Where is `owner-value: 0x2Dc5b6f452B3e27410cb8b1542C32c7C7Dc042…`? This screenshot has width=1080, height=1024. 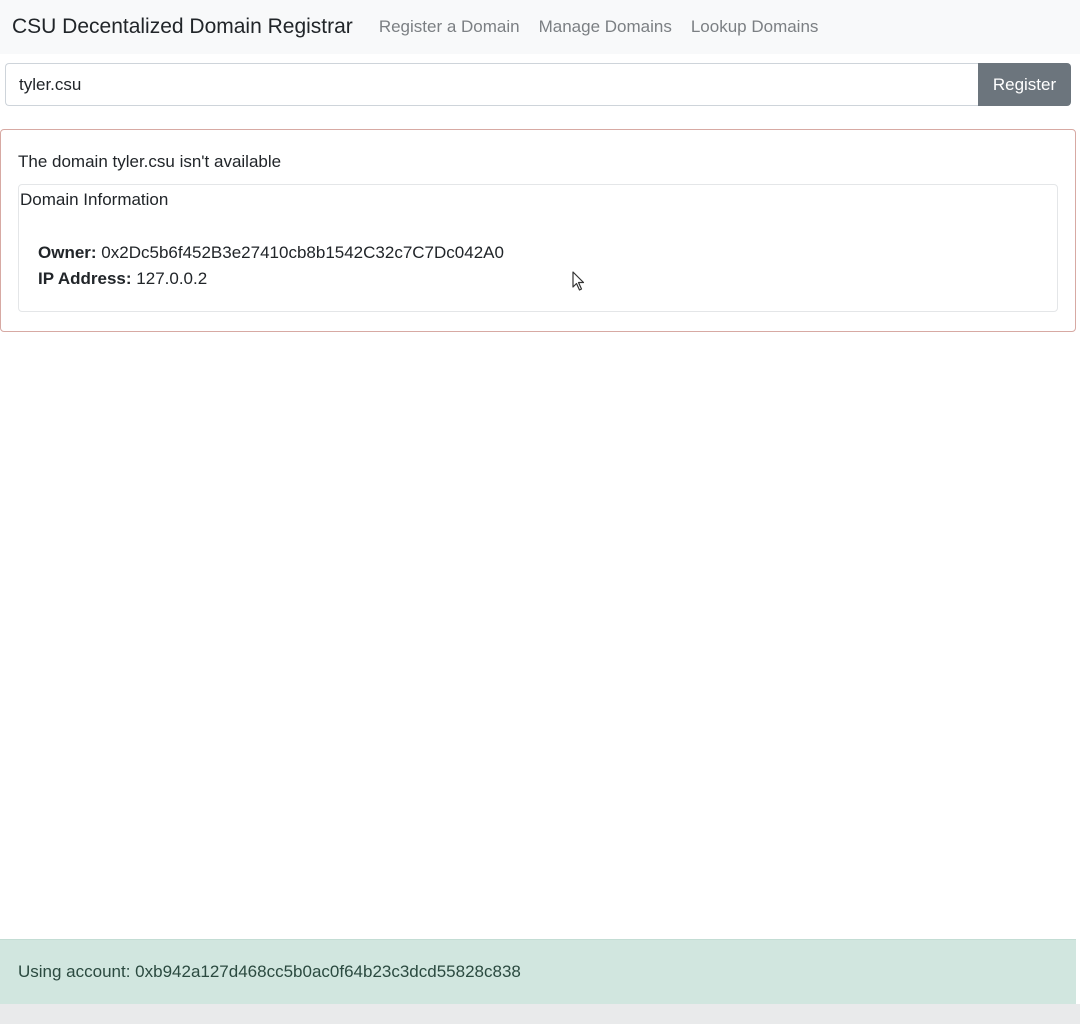 owner-value: 0x2Dc5b6f452B3e27410cb8b1542C32c7C7Dc042… is located at coordinates (302, 252).